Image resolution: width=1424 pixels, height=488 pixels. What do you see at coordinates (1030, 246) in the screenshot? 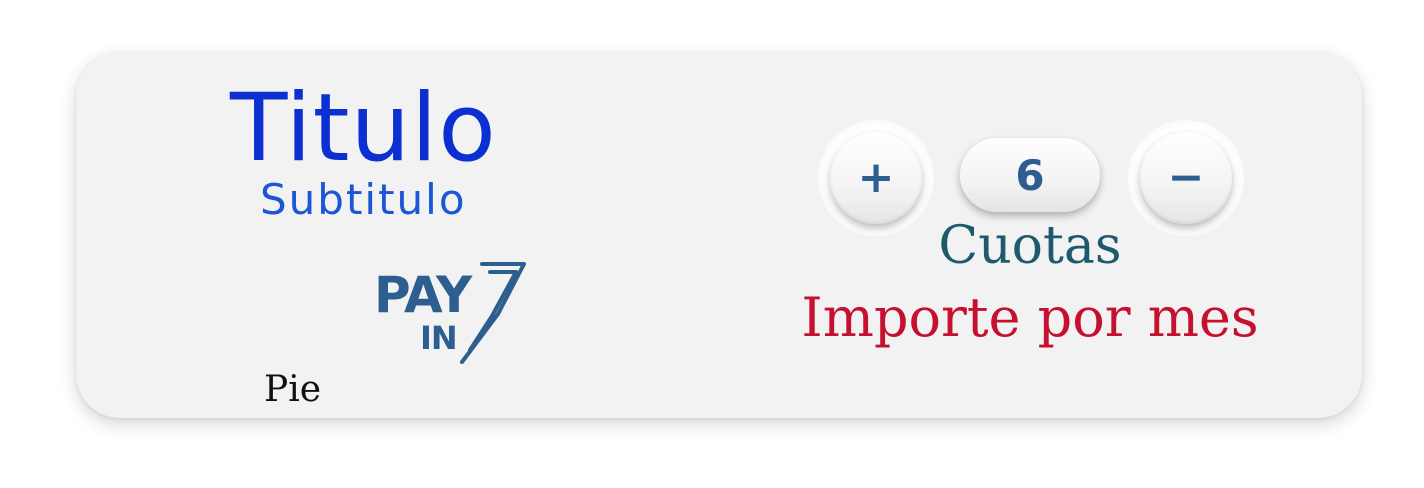
I see `installments-label: Cuotas` at bounding box center [1030, 246].